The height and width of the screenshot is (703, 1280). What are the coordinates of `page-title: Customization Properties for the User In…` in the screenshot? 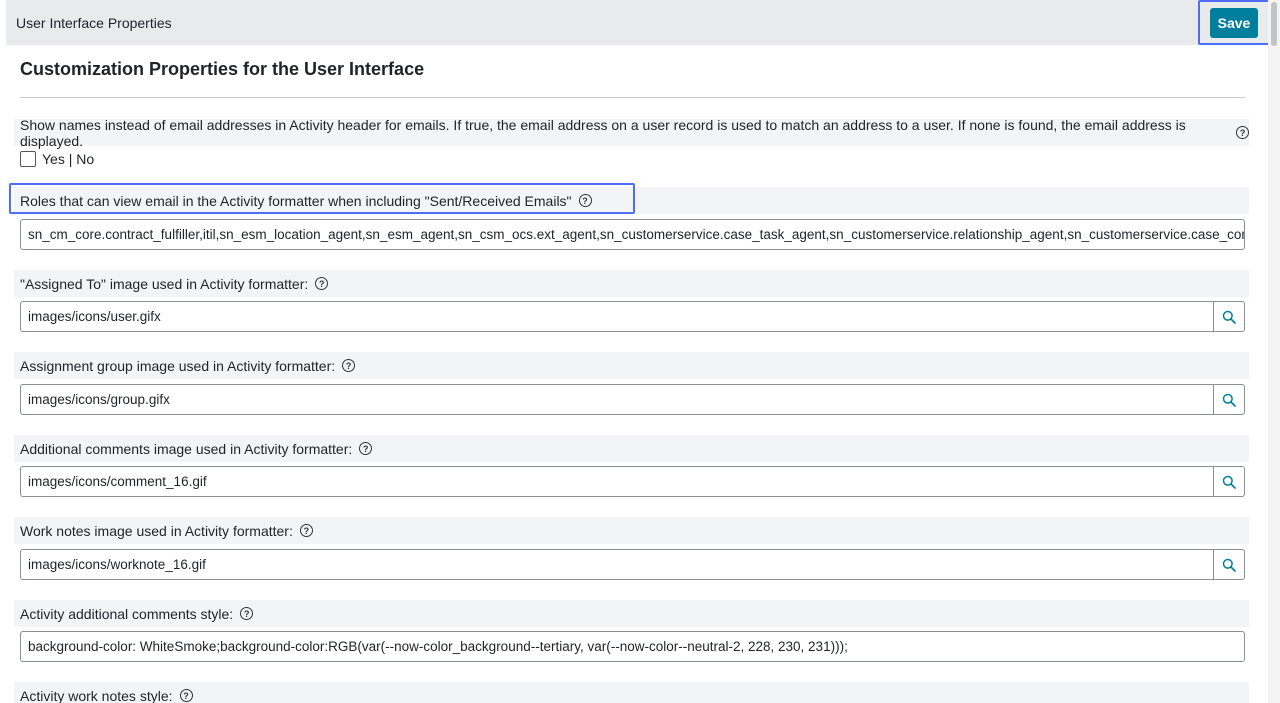 It's located at (222, 69).